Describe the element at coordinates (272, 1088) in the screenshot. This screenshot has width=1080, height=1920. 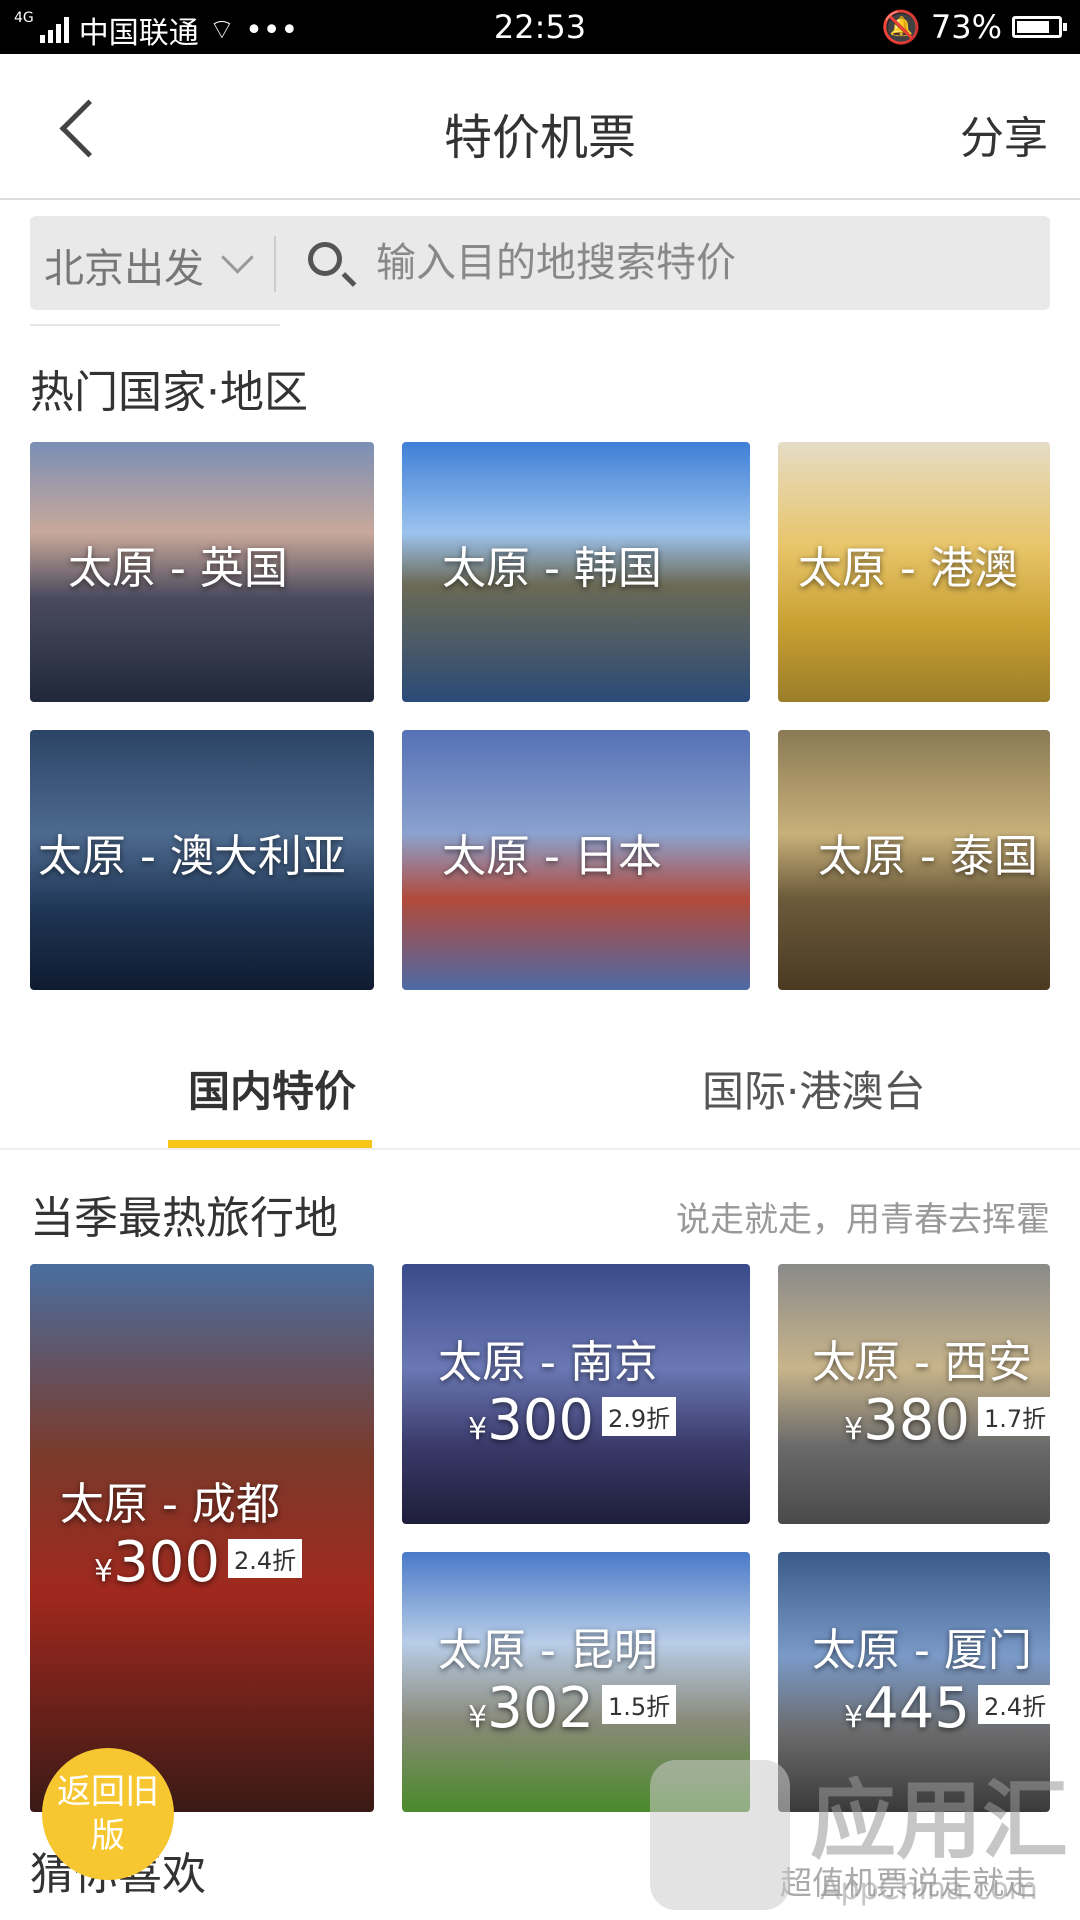
I see `tab-domestic: 国内特价` at that location.